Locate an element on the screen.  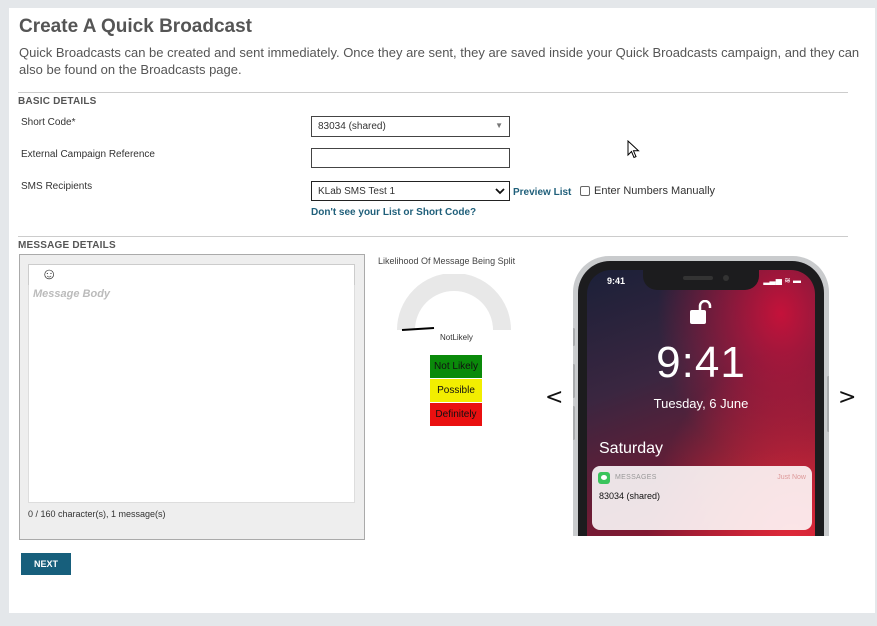
status-time: 9:41 is located at coordinates (616, 281).